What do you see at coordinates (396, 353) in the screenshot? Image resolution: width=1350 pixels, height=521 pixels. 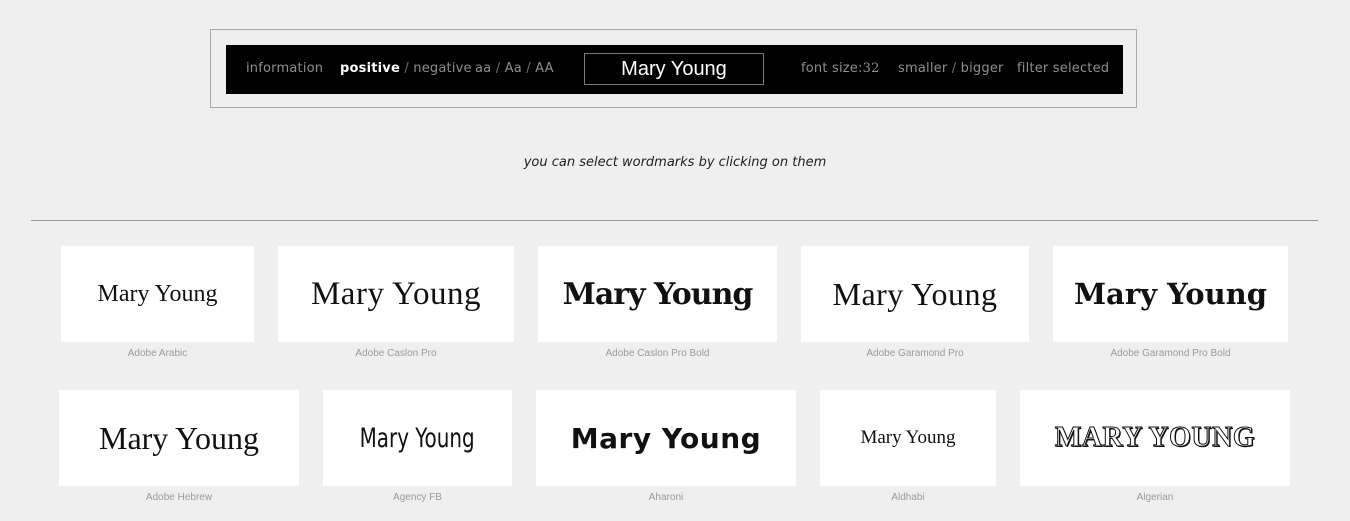 I see `font-name-caption: Adobe Caslon Pro` at bounding box center [396, 353].